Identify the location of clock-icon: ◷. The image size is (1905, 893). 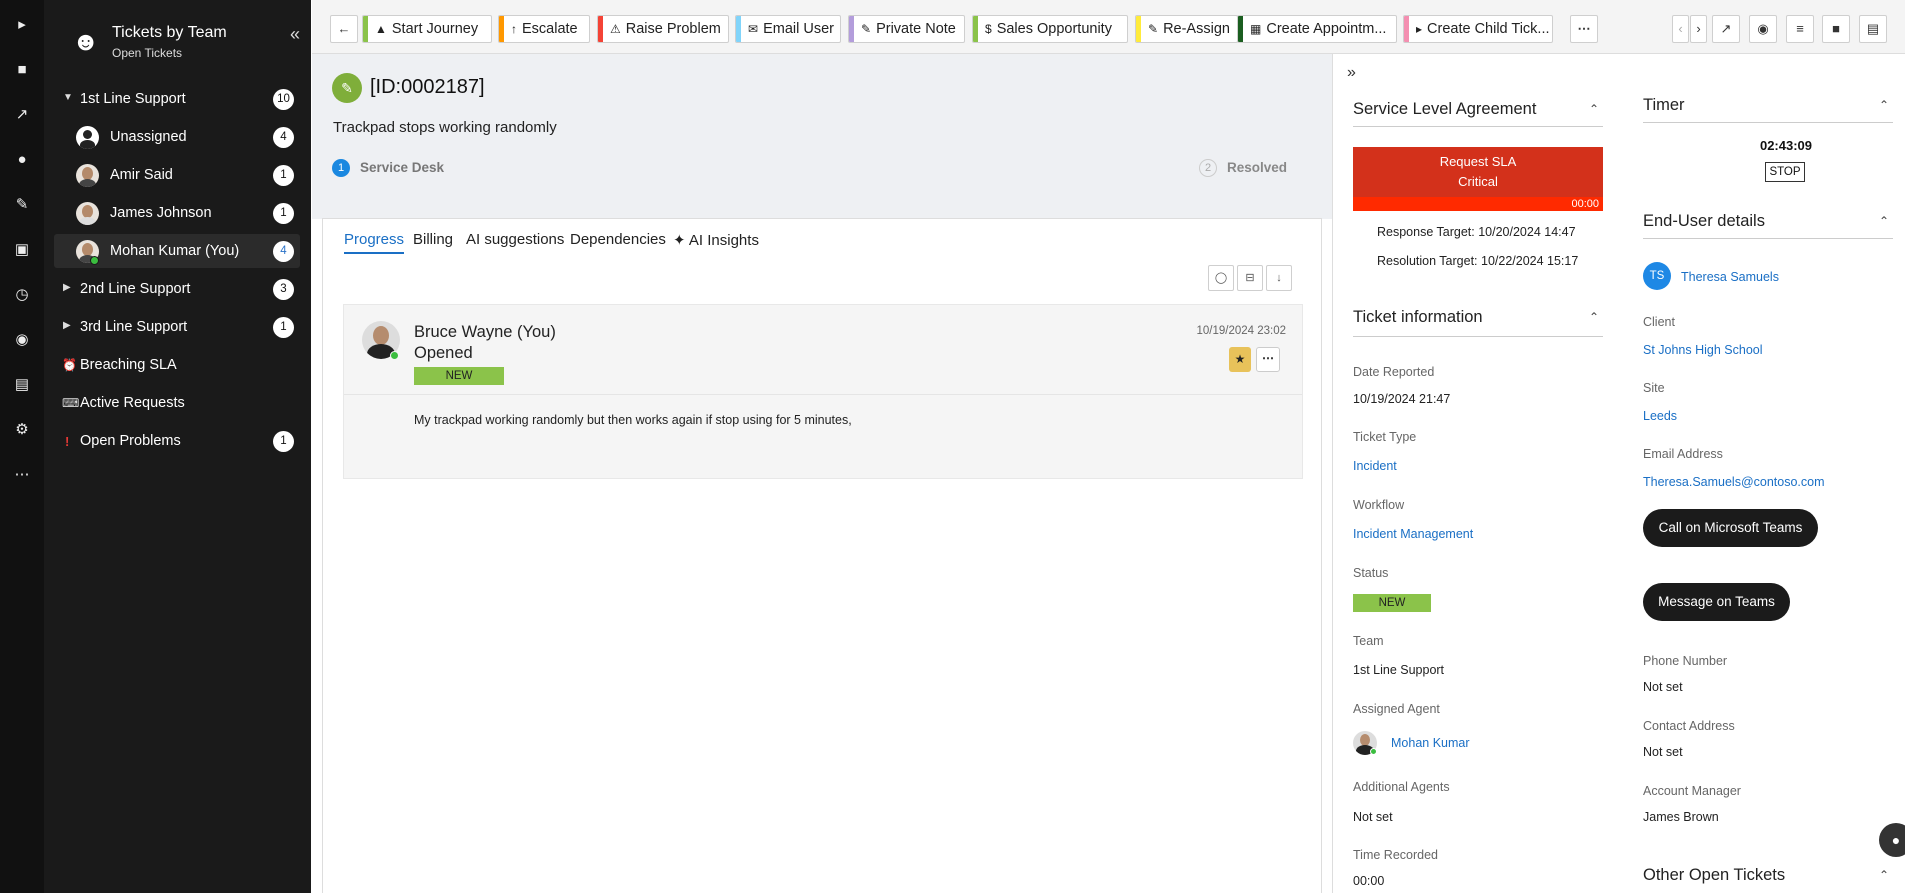
(22, 294).